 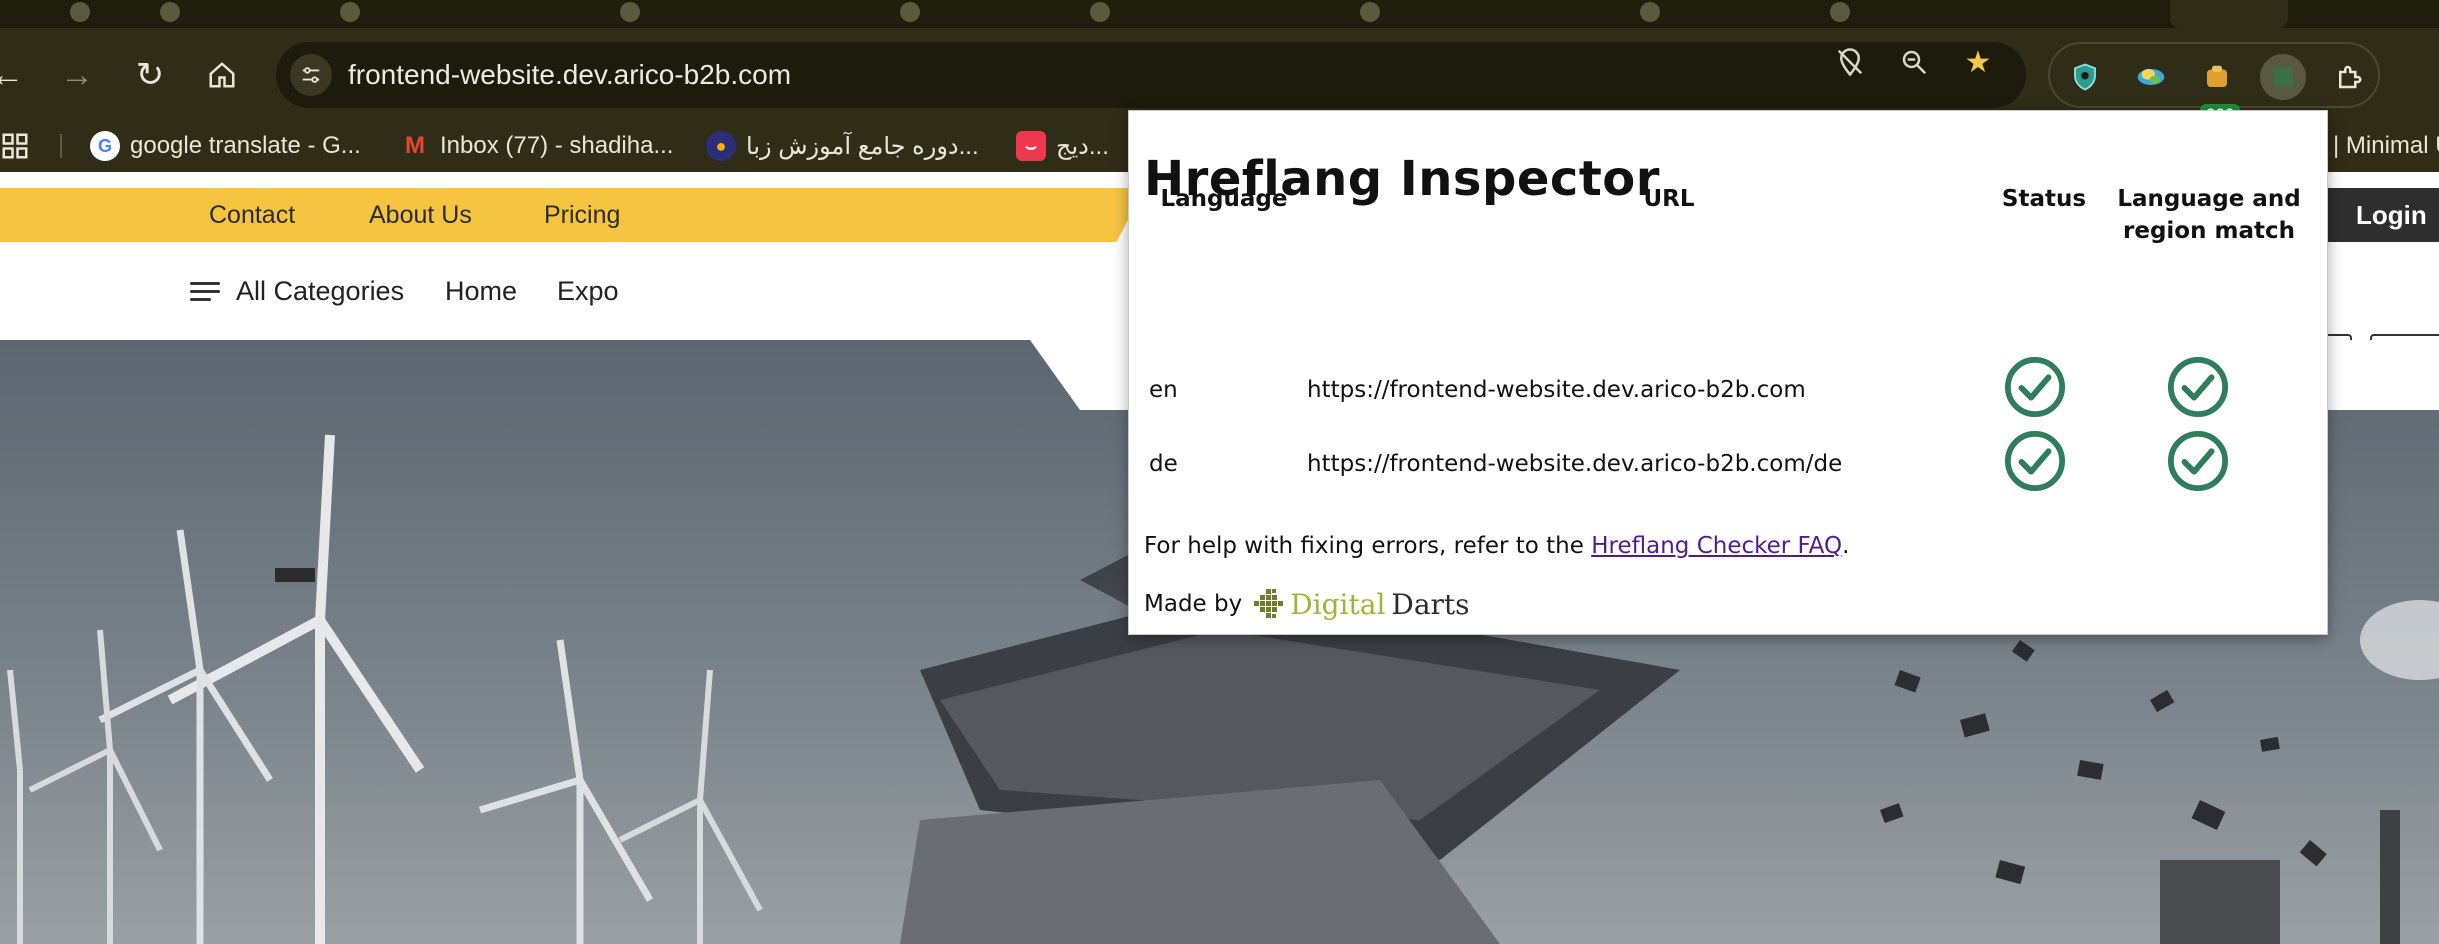 What do you see at coordinates (1430, 604) in the screenshot?
I see `logo-word-darts: Darts` at bounding box center [1430, 604].